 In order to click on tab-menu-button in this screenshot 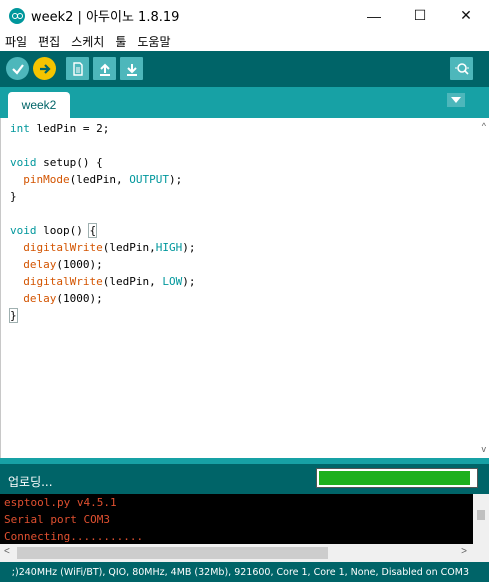, I will do `click(456, 100)`.